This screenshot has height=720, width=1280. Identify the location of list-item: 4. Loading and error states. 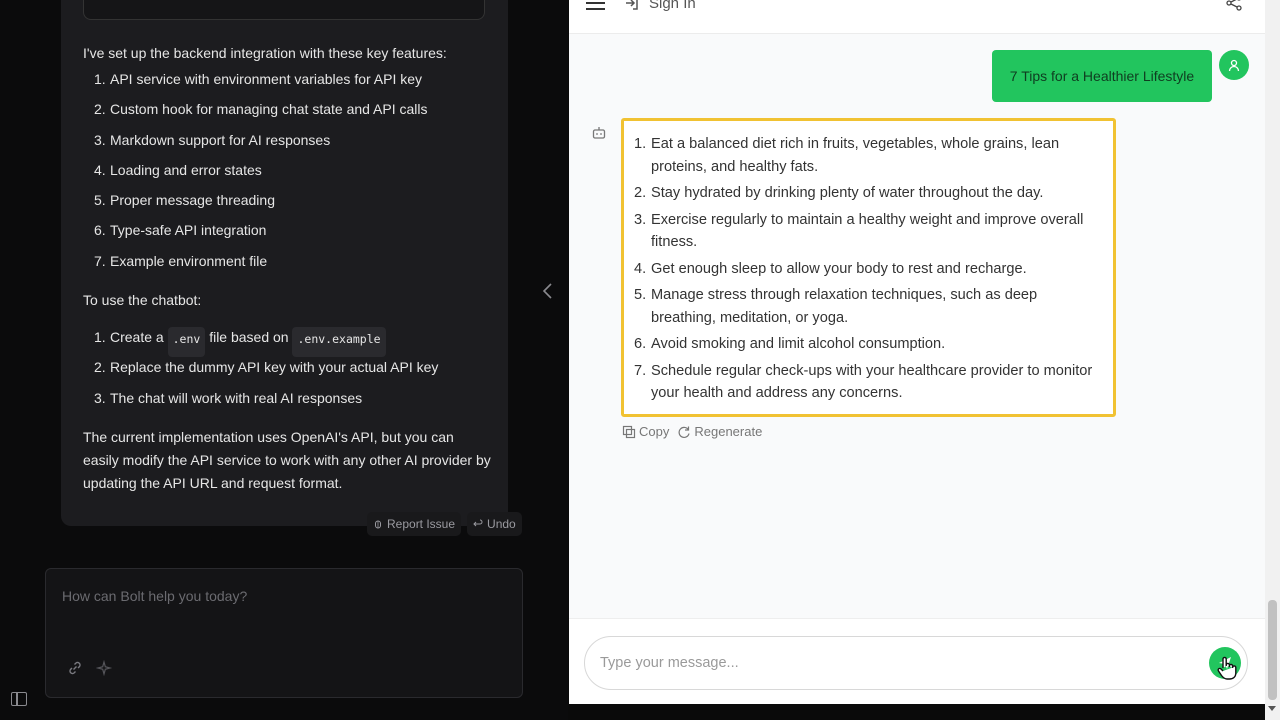
(178, 169).